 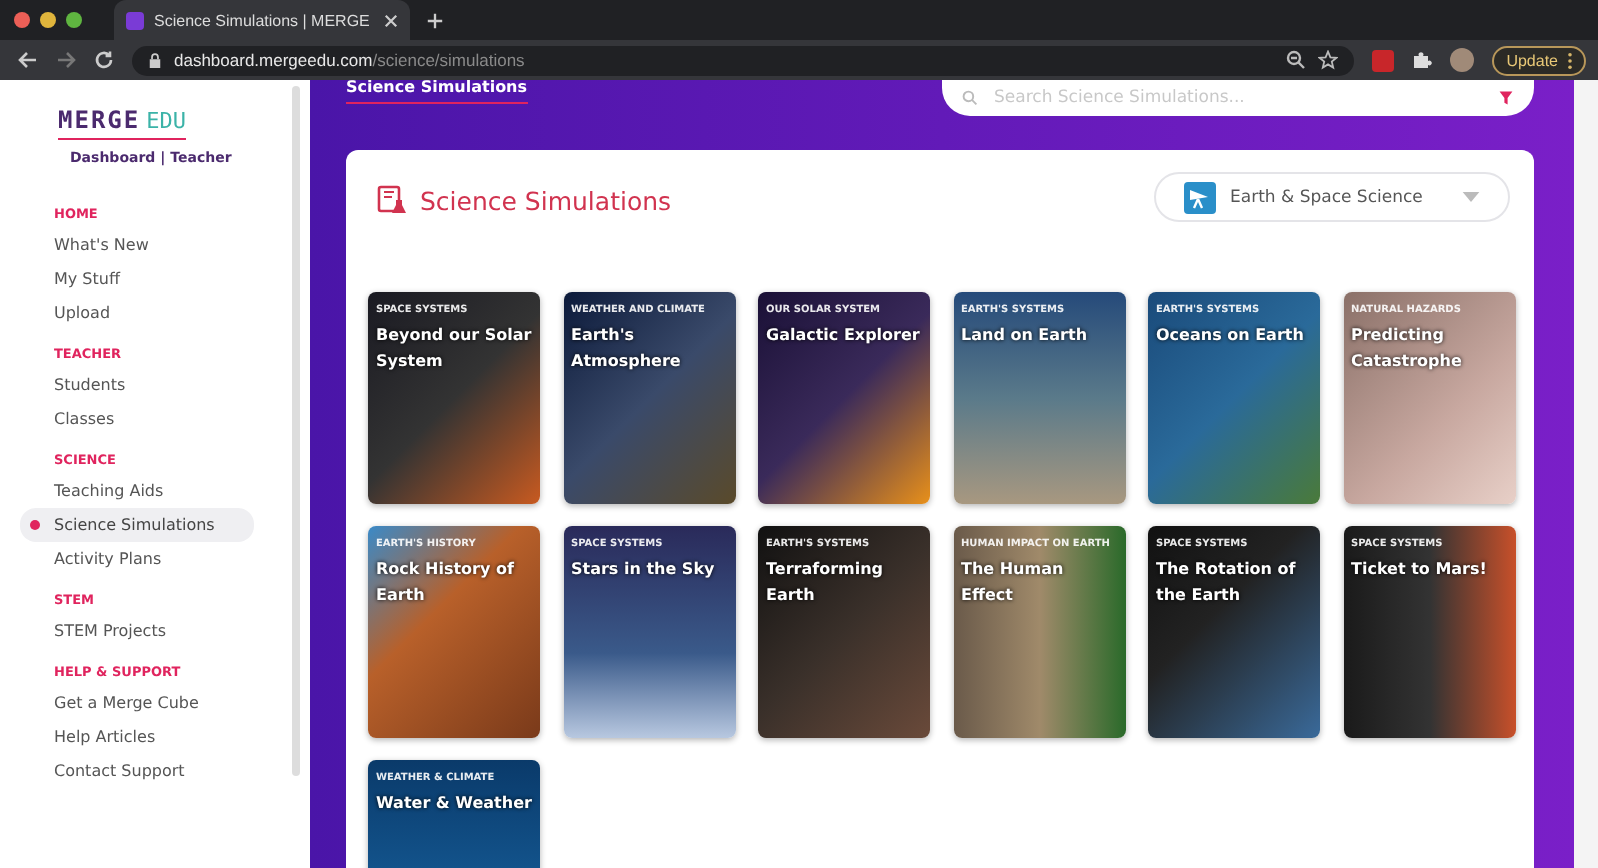 I want to click on sidebar-item: My Stuff, so click(x=87, y=279).